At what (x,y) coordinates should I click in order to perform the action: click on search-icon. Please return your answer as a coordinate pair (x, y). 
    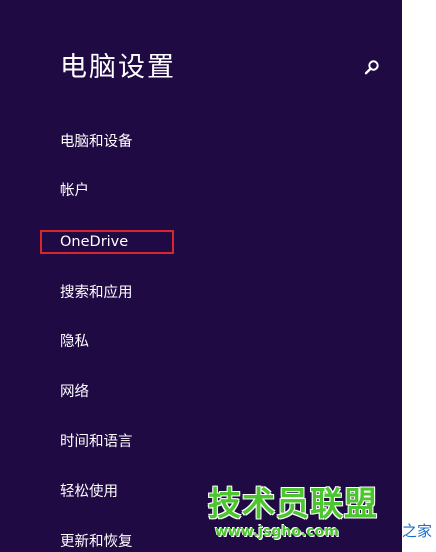
    Looking at the image, I should click on (371, 67).